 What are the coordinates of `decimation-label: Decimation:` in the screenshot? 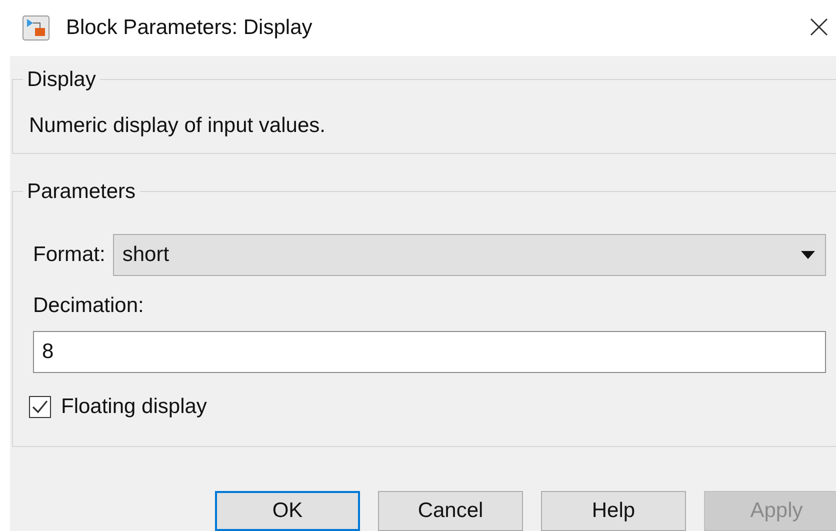 It's located at (89, 305).